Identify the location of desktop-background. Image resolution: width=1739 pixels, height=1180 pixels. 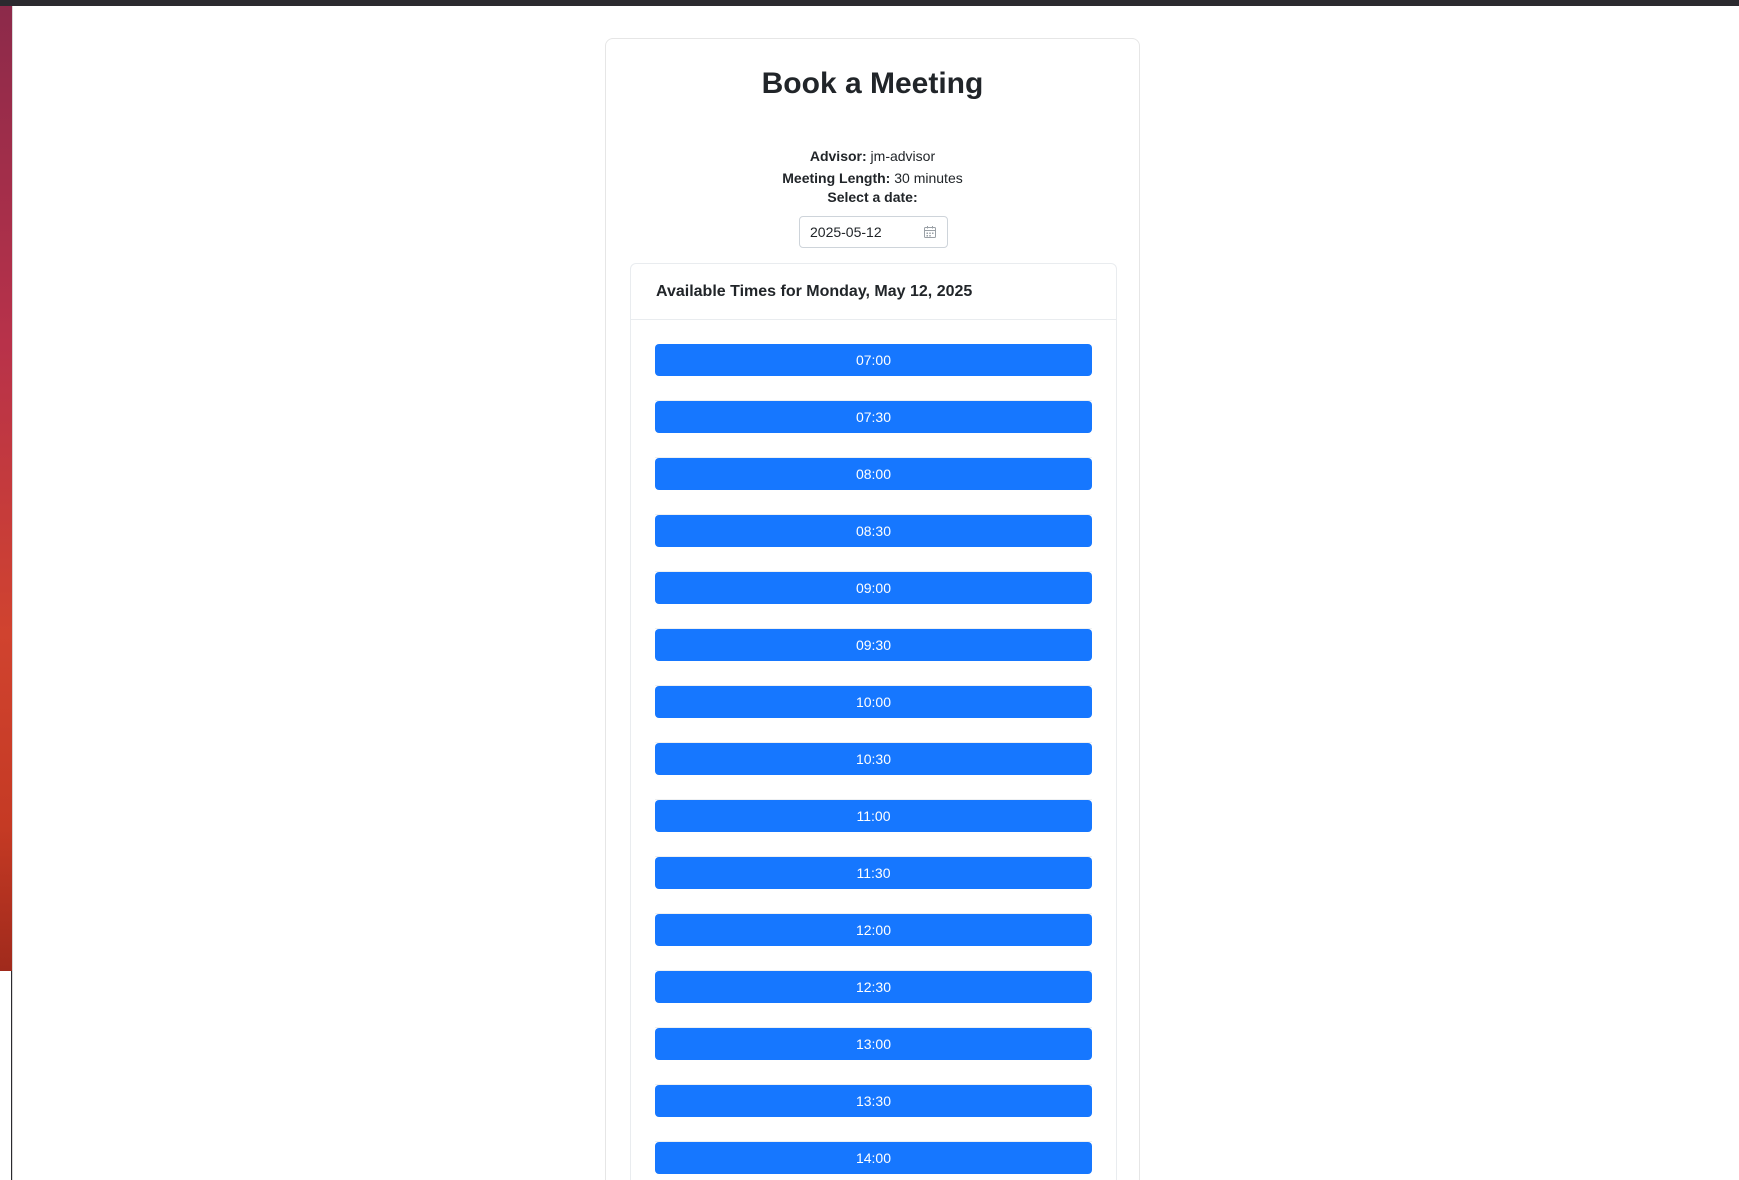
(6, 488).